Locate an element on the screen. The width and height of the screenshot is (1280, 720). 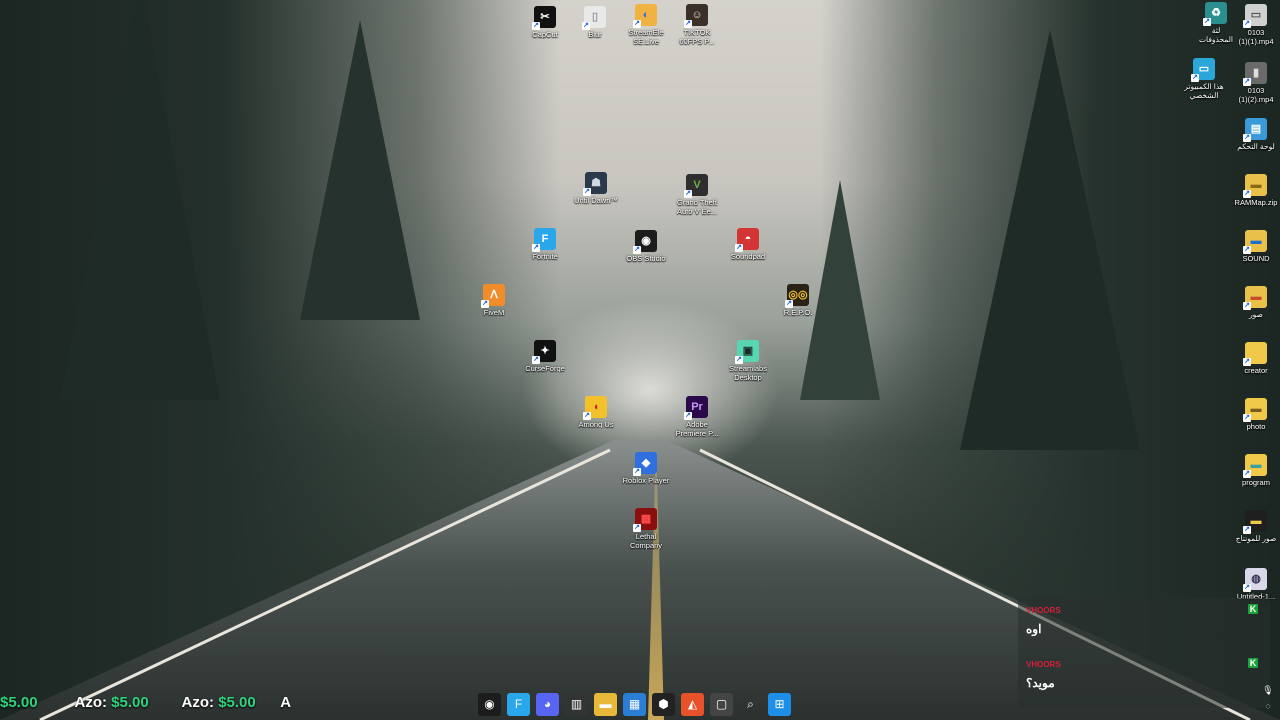
app-icon: ▣ ↗ is located at coordinates (747, 352).